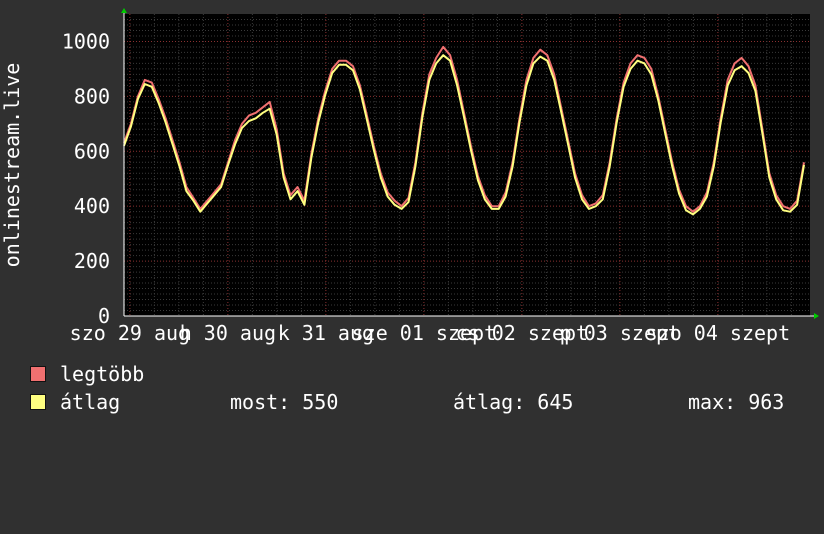 This screenshot has height=534, width=824. Describe the element at coordinates (718, 333) in the screenshot. I see `x-tick-label: szo 04 szept` at that location.